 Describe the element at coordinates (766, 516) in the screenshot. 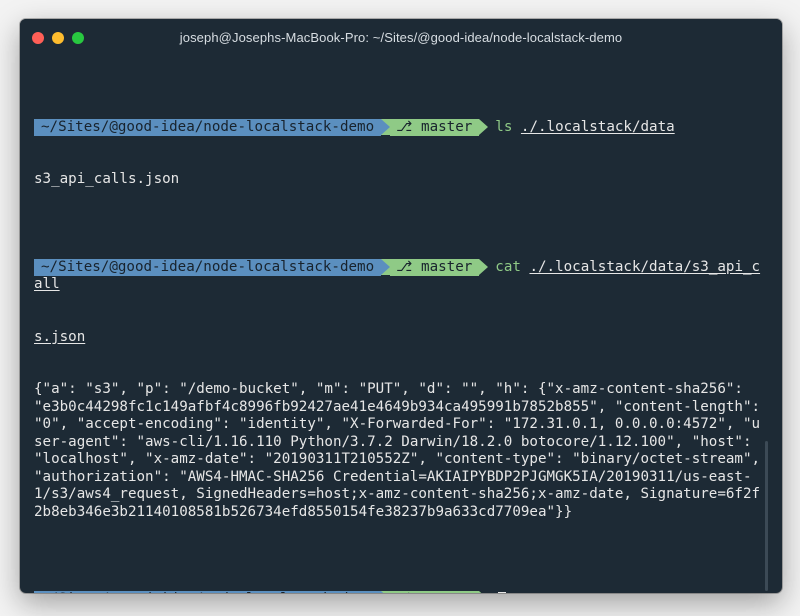

I see `scrollbar` at that location.